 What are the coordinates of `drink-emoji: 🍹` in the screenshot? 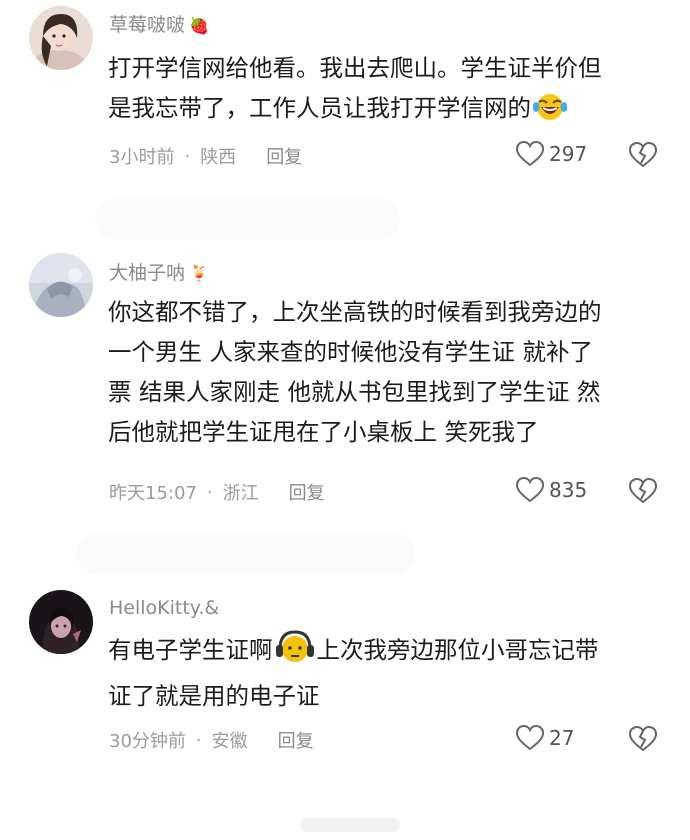 It's located at (199, 273).